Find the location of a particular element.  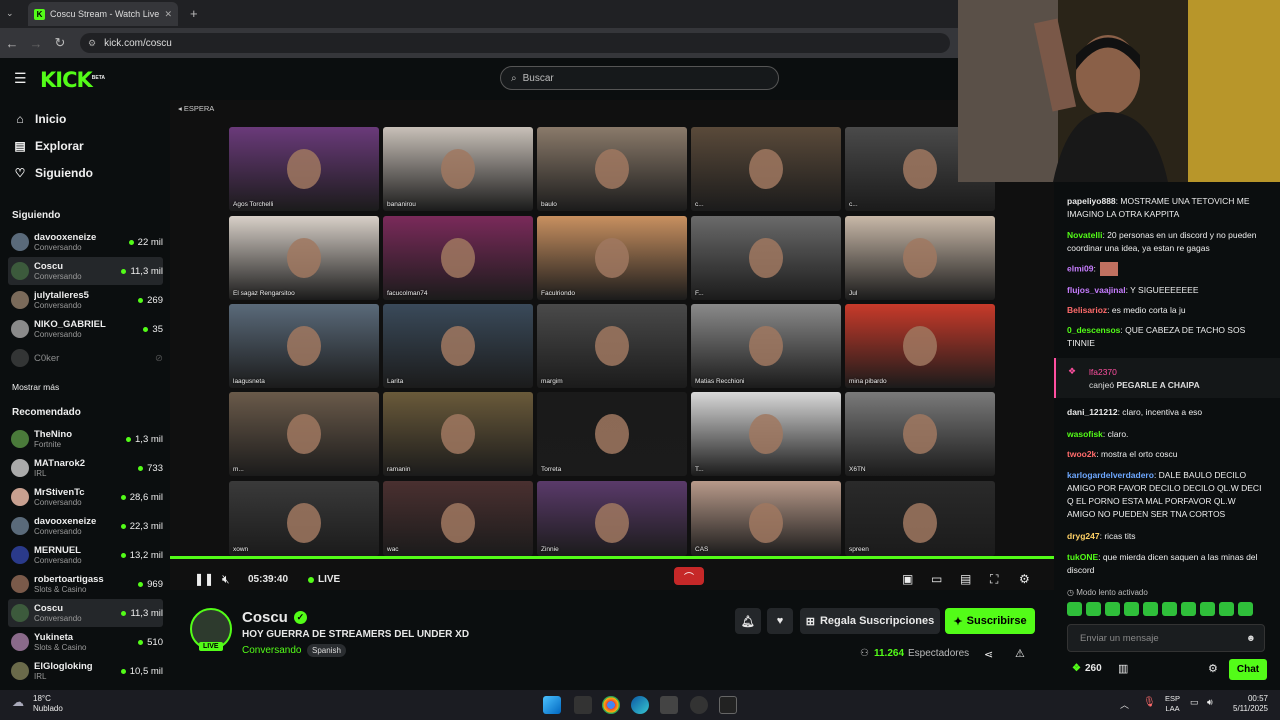

nav-inicio: ⌂ Inicio is located at coordinates (39, 119).